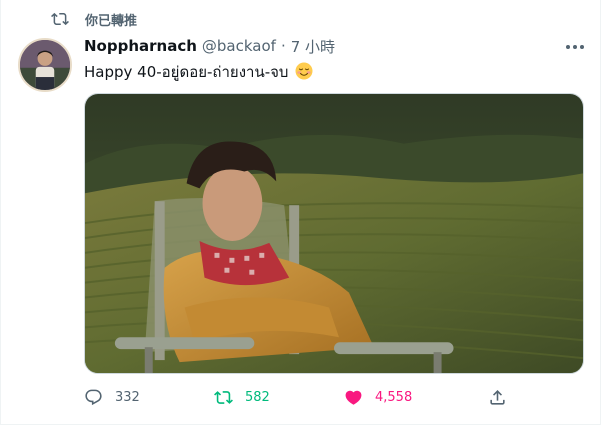 The height and width of the screenshot is (425, 601). What do you see at coordinates (257, 397) in the screenshot?
I see `retweet-count: 582` at bounding box center [257, 397].